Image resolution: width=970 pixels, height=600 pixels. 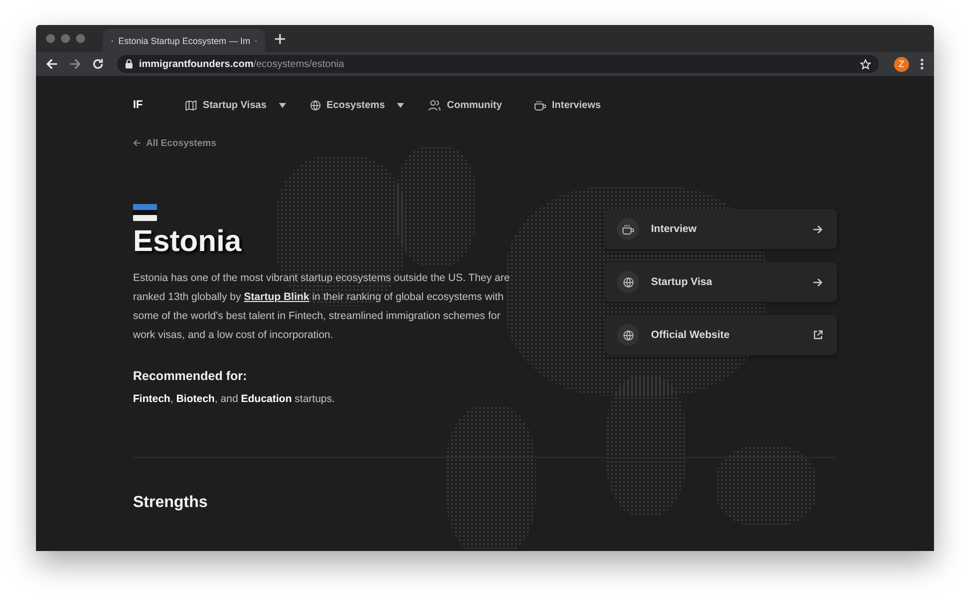 What do you see at coordinates (567, 105) in the screenshot?
I see `nav-link: Interviews` at bounding box center [567, 105].